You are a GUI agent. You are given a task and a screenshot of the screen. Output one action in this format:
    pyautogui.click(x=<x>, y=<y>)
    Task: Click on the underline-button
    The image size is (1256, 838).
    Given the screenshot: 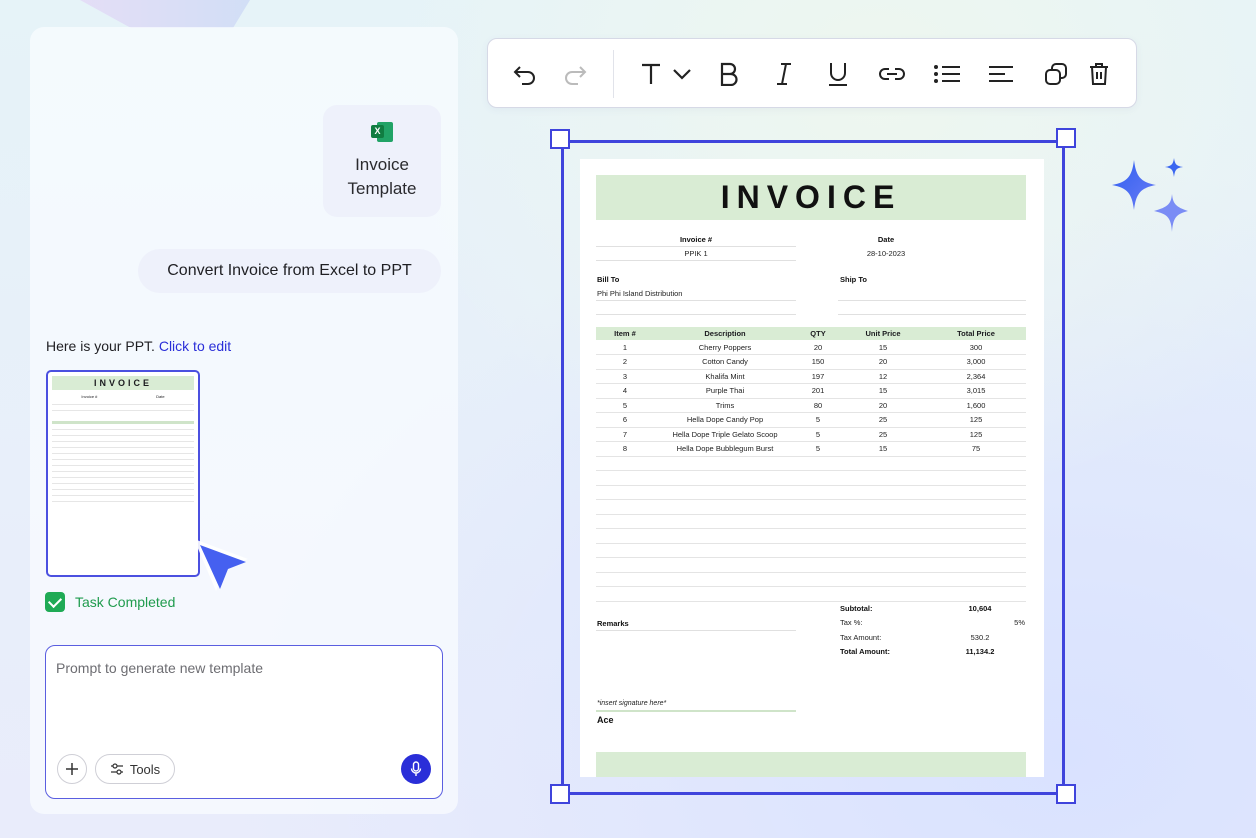 What is the action you would take?
    pyautogui.click(x=838, y=74)
    